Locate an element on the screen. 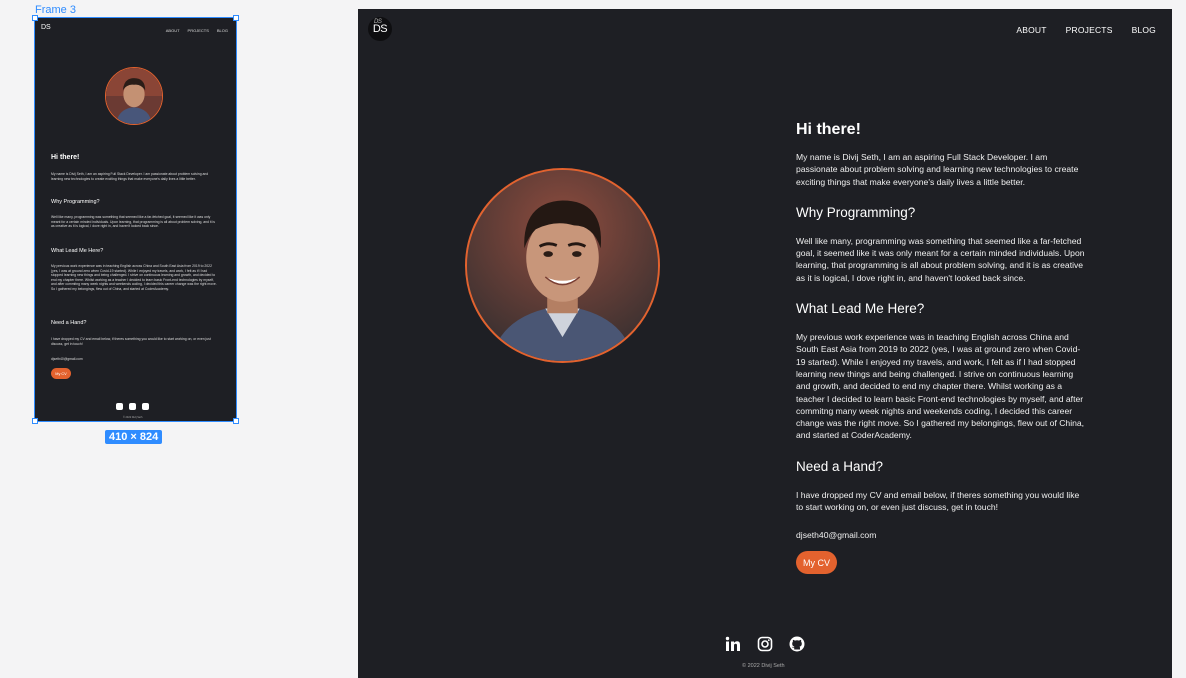 The width and height of the screenshot is (1186, 678). cv-button: My CV is located at coordinates (816, 563).